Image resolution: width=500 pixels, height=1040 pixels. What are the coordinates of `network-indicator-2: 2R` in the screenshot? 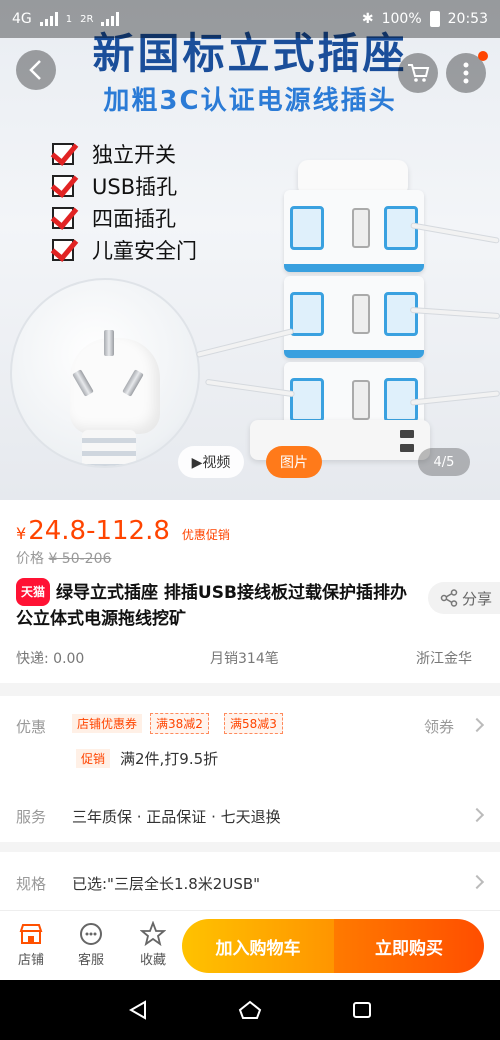 It's located at (87, 19).